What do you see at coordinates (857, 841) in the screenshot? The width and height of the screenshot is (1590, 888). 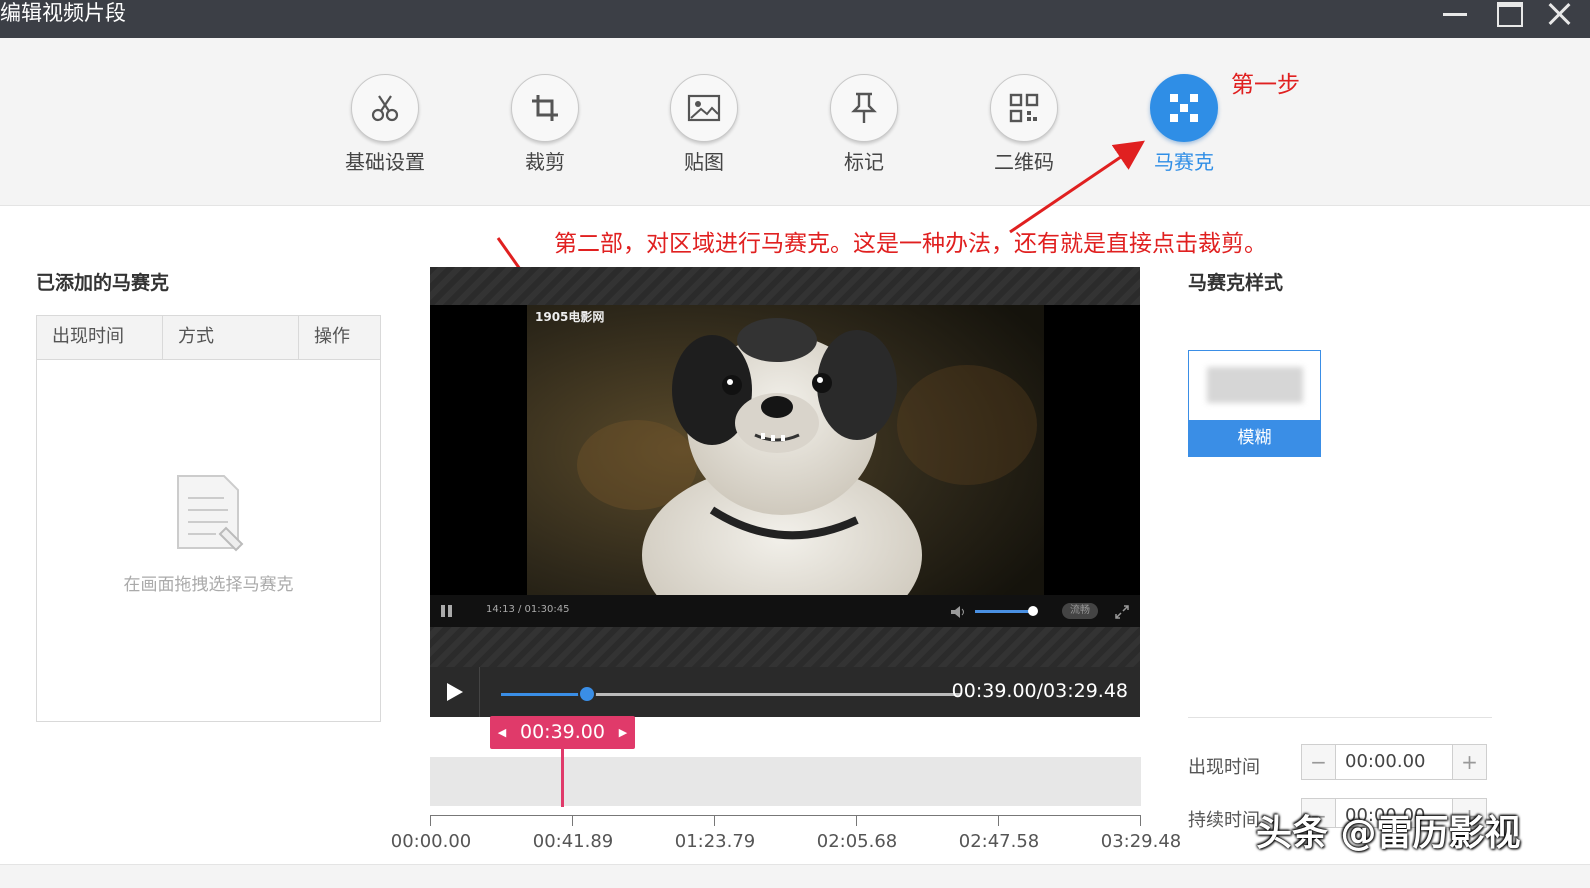 I see `ruler-tick-label: 02:05.68` at bounding box center [857, 841].